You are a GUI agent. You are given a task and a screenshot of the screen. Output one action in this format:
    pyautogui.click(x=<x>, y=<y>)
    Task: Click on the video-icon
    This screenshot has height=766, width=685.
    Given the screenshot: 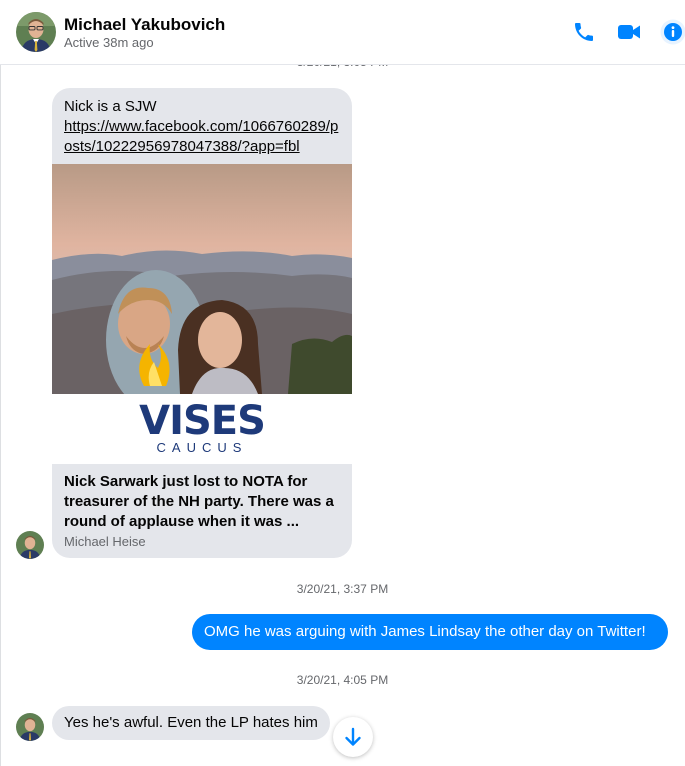 What is the action you would take?
    pyautogui.click(x=629, y=32)
    